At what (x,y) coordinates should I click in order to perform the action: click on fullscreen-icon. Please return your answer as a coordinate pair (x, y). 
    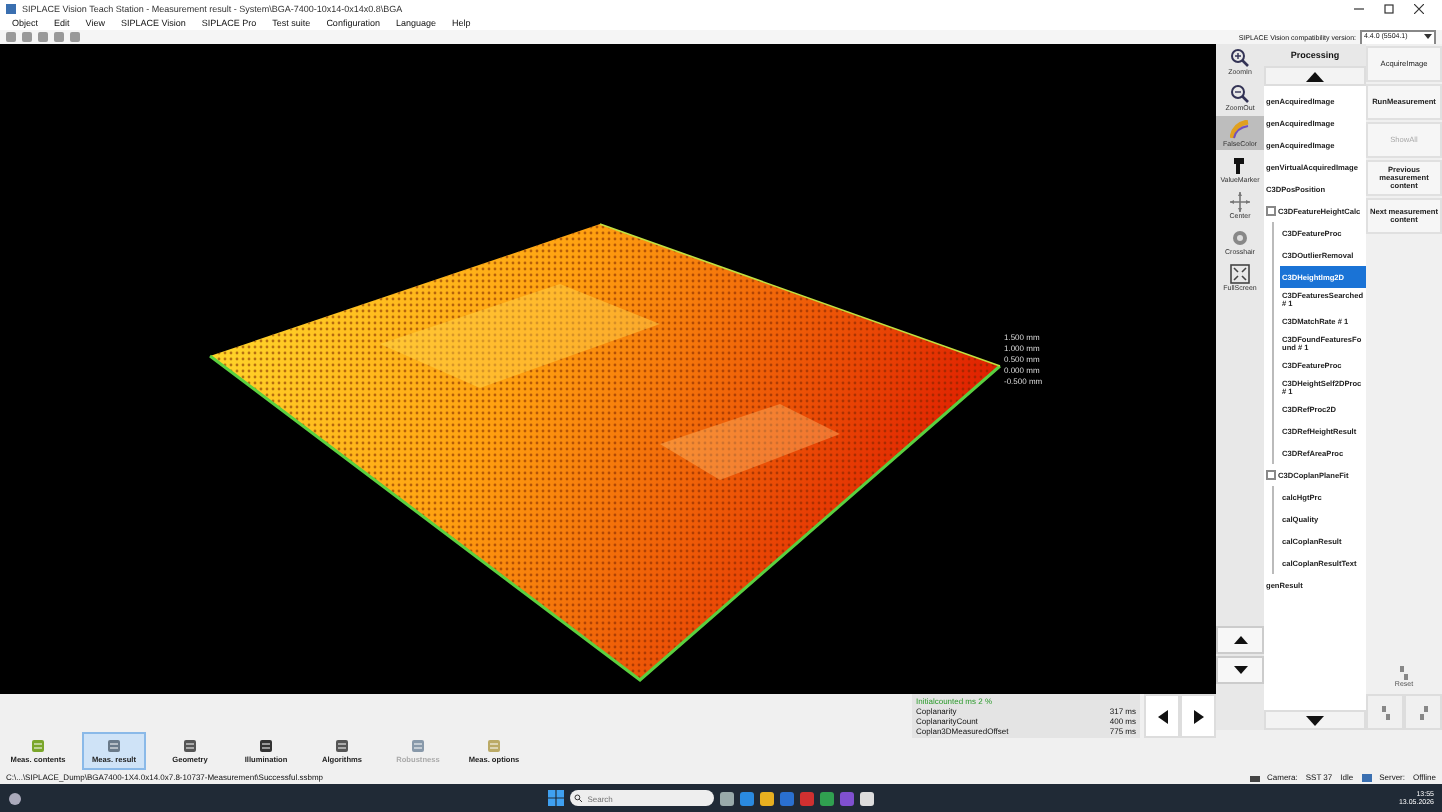
    Looking at the image, I should click on (1240, 273).